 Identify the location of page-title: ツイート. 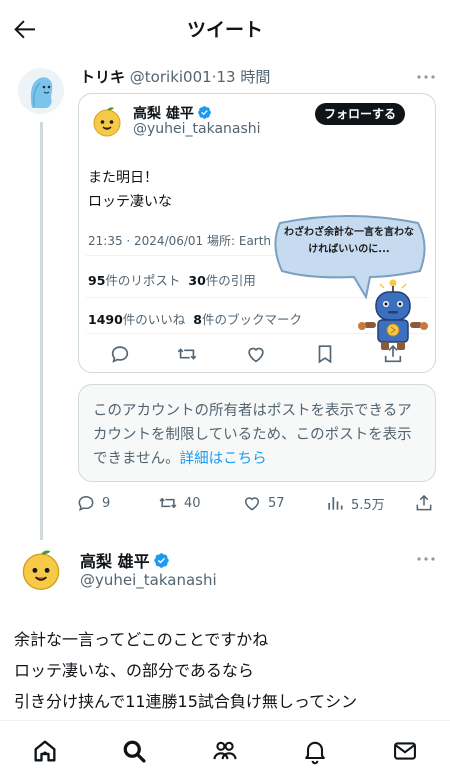
(224, 30).